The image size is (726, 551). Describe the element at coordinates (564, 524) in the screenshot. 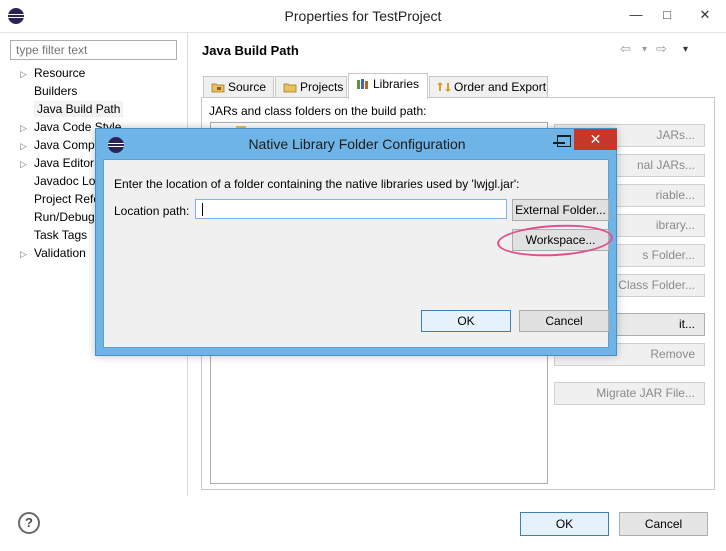

I see `ok-button: OK` at that location.